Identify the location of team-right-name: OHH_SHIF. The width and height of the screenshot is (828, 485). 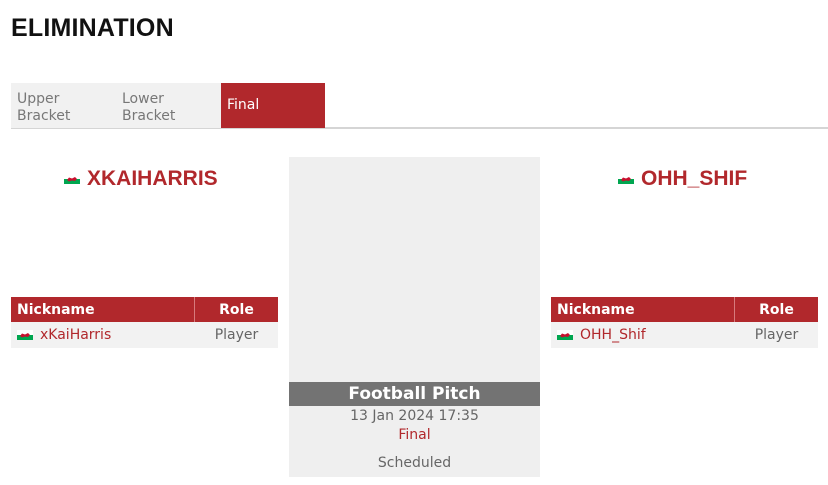
(694, 178).